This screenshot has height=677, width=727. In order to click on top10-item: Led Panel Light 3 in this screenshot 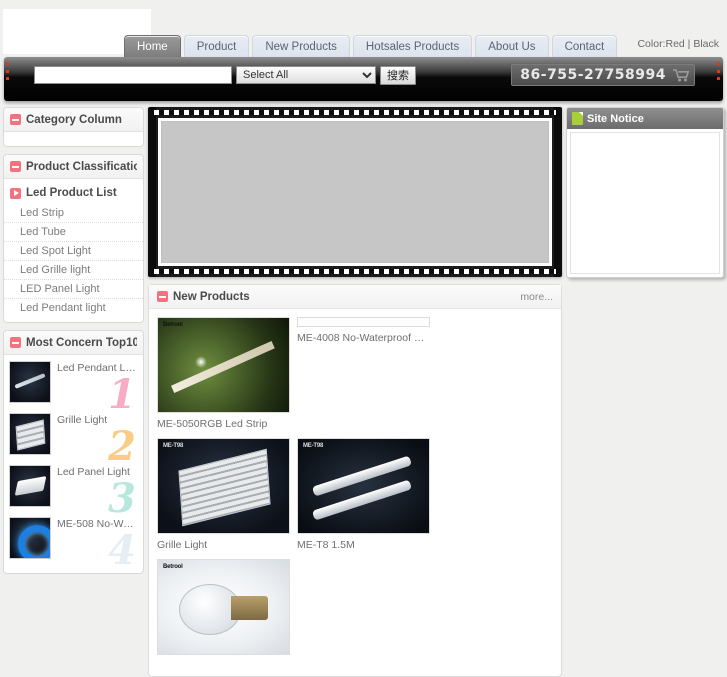, I will do `click(73, 492)`.